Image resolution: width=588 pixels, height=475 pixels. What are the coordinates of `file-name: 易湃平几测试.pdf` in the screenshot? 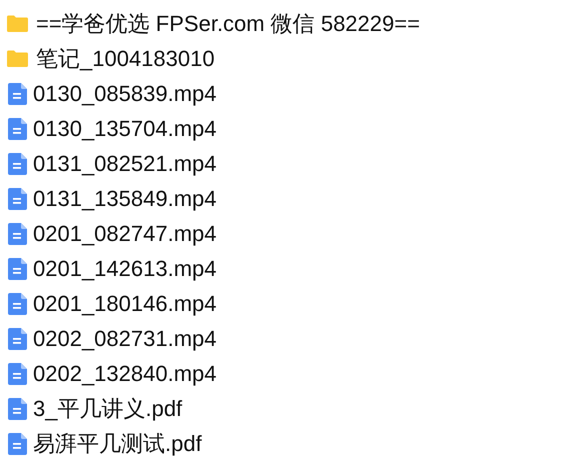 It's located at (117, 443).